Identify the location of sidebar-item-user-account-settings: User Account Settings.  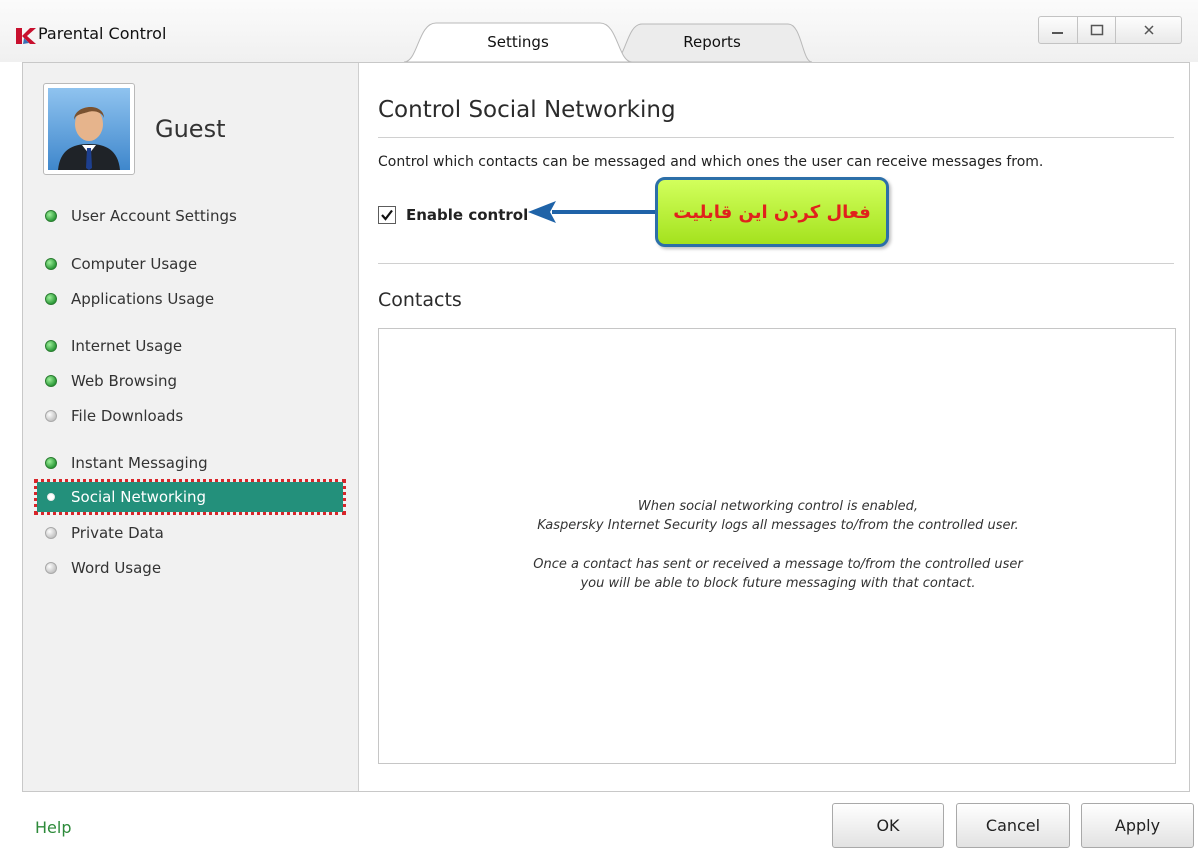
(190, 216).